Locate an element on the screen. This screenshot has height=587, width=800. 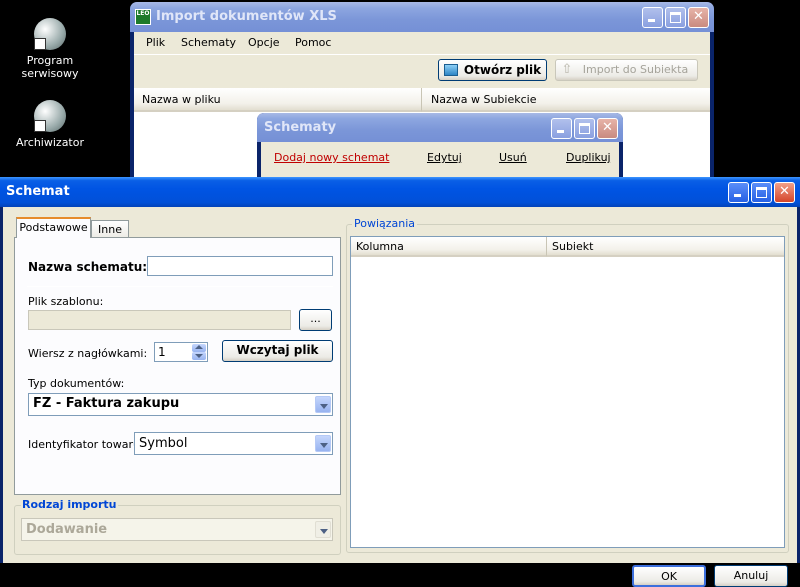
import-window-titlebar: LEO Import dokumentów XLS is located at coordinates (422, 17).